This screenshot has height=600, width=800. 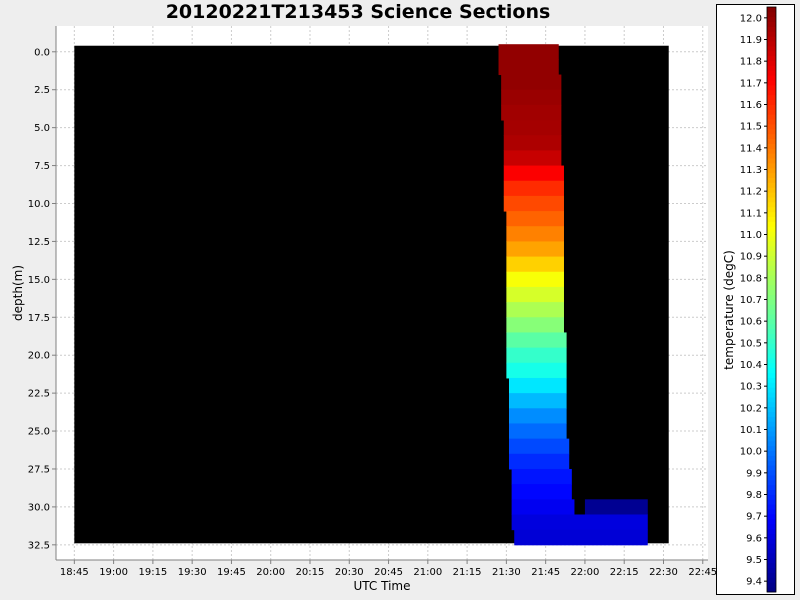 What do you see at coordinates (751, 83) in the screenshot?
I see `colorbar-tick-label: 11.7` at bounding box center [751, 83].